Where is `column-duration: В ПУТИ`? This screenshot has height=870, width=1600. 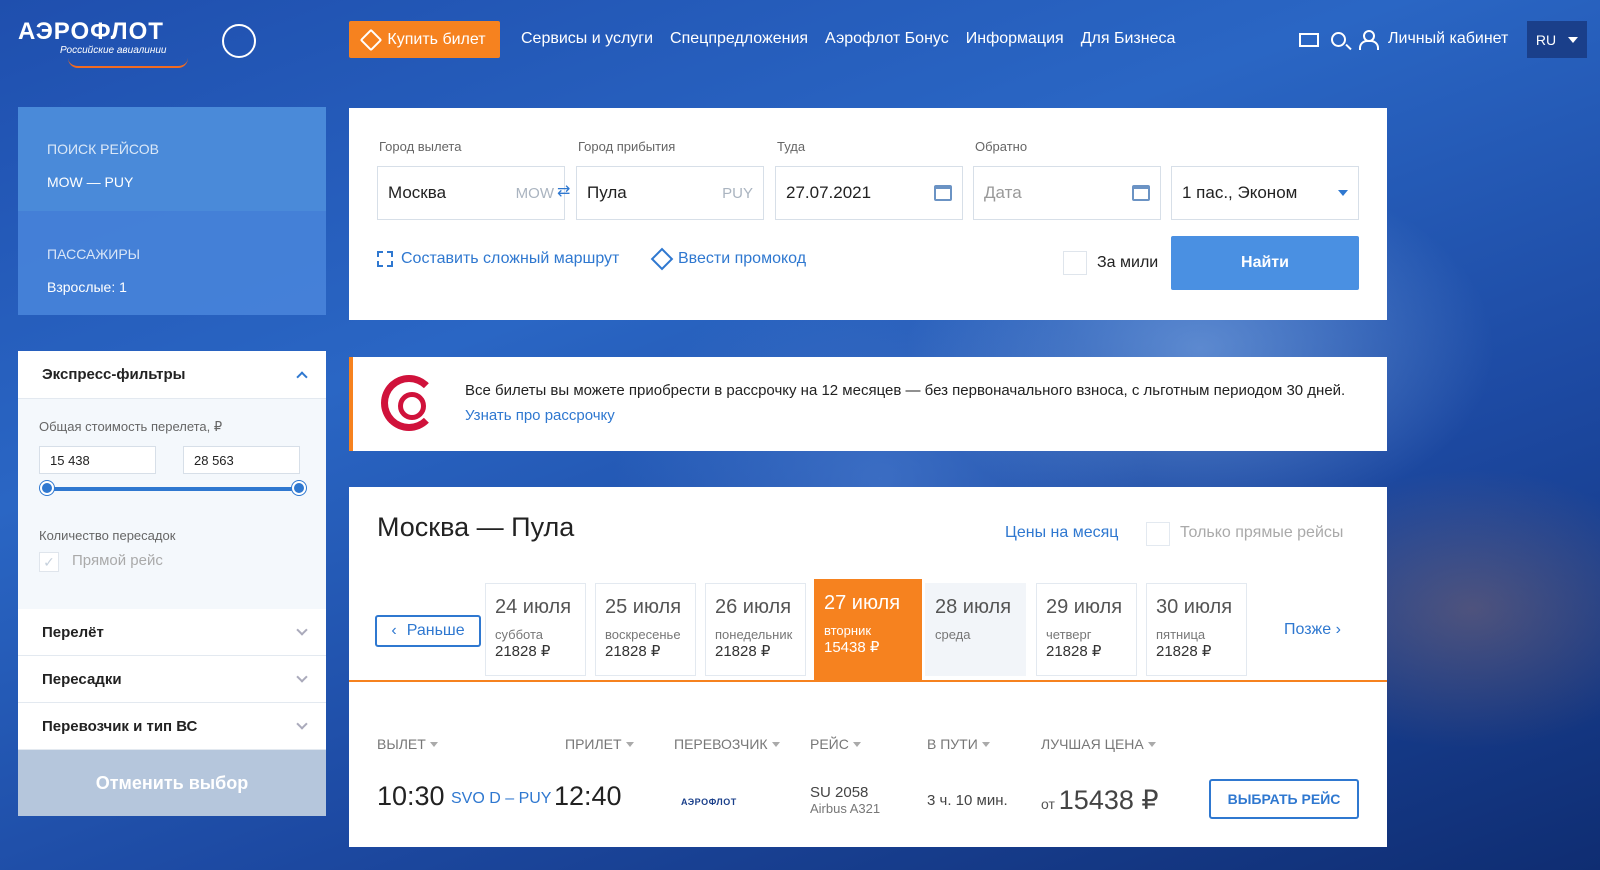 column-duration: В ПУТИ is located at coordinates (958, 744).